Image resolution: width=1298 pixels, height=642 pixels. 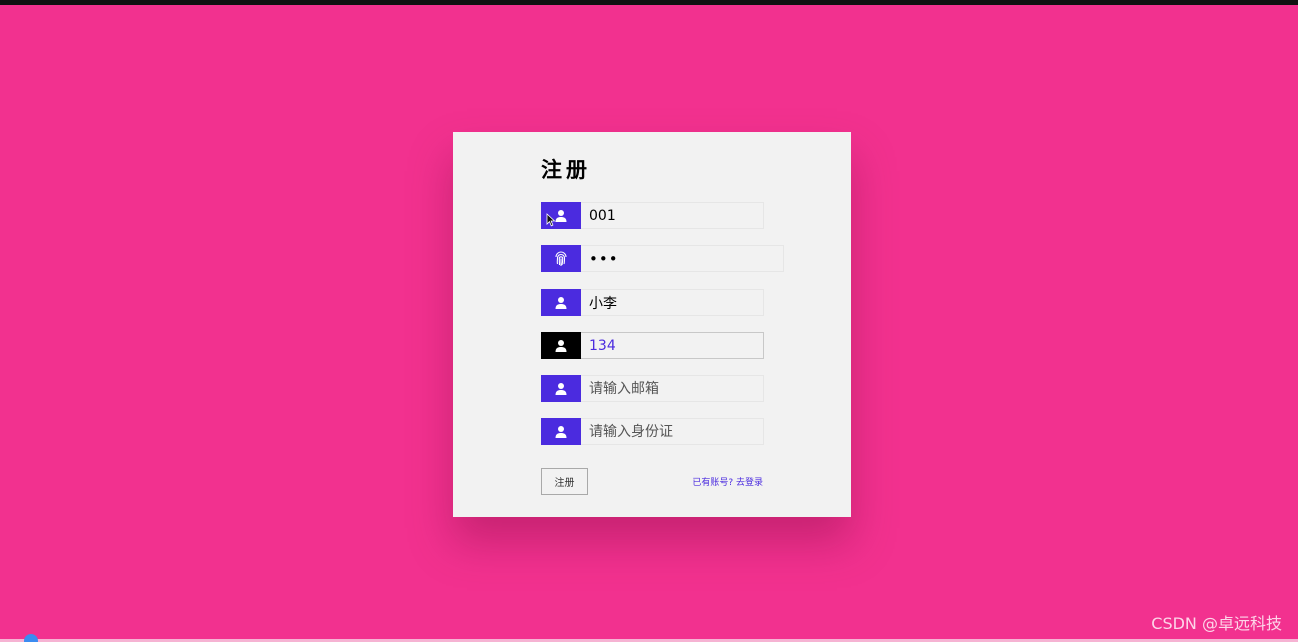 What do you see at coordinates (561, 258) in the screenshot?
I see `fingerprint-icon` at bounding box center [561, 258].